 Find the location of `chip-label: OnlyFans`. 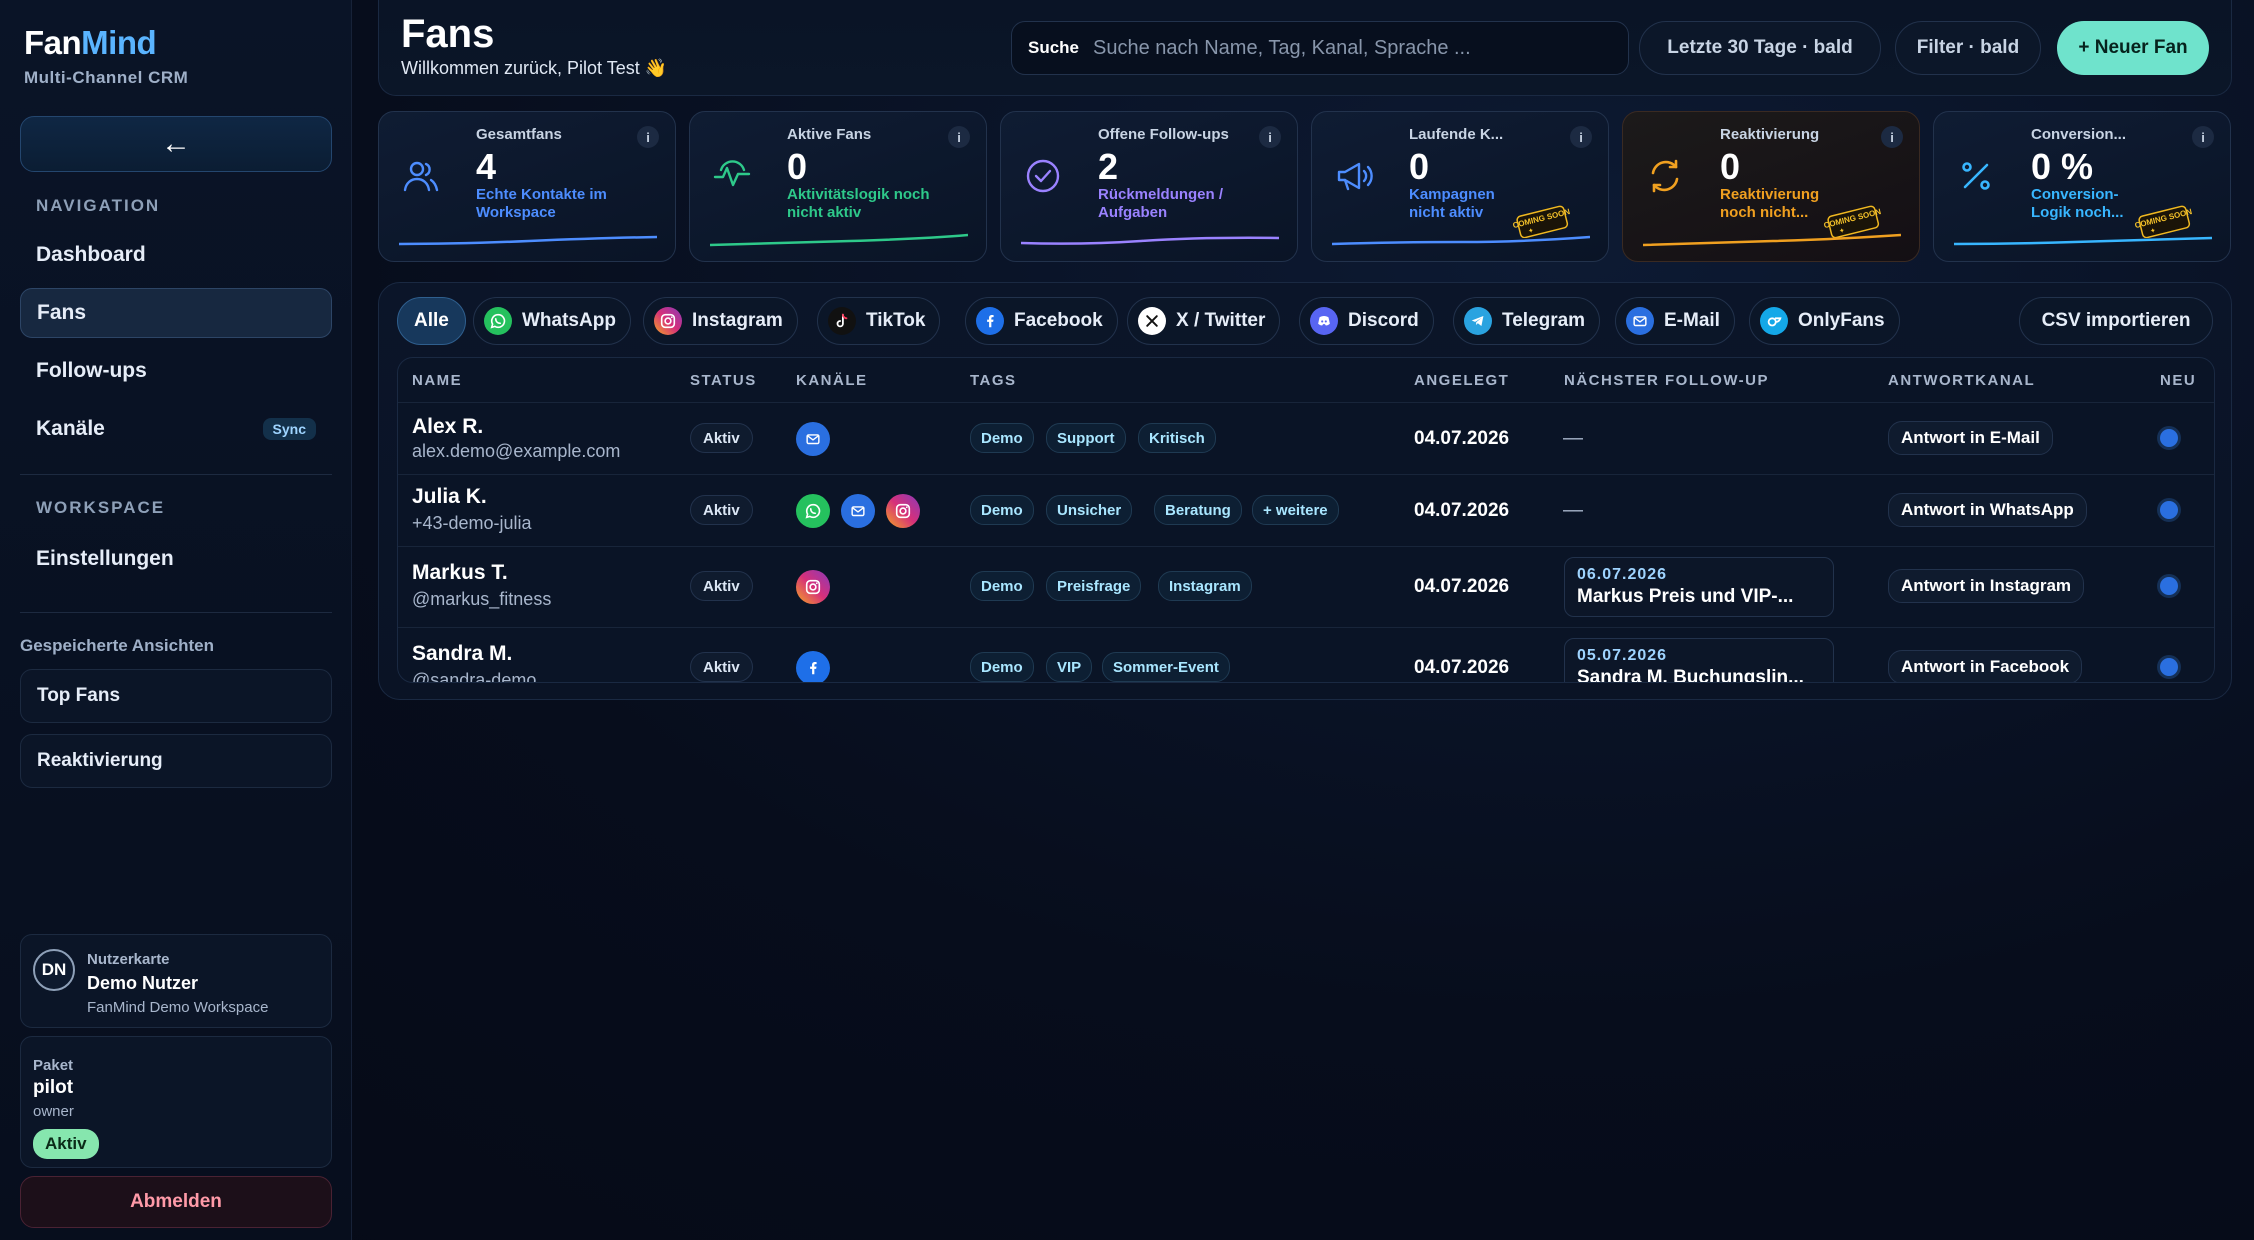

chip-label: OnlyFans is located at coordinates (1841, 320).